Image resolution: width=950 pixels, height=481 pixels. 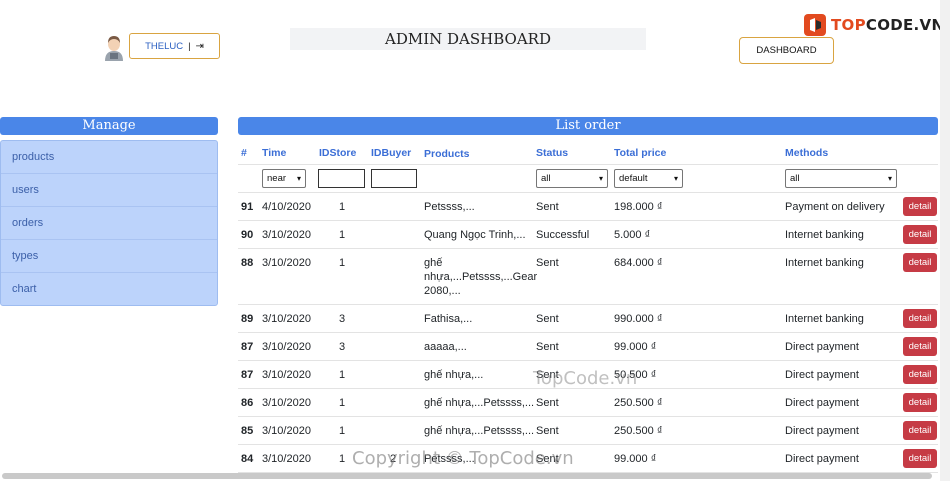 I want to click on sidebar-item-chart: chart, so click(x=109, y=289).